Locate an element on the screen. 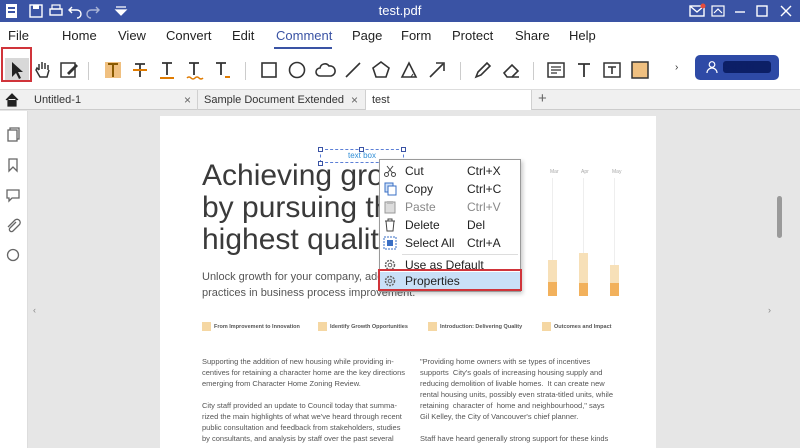 This screenshot has width=800, height=448. text-box-icon is located at coordinates (612, 70).